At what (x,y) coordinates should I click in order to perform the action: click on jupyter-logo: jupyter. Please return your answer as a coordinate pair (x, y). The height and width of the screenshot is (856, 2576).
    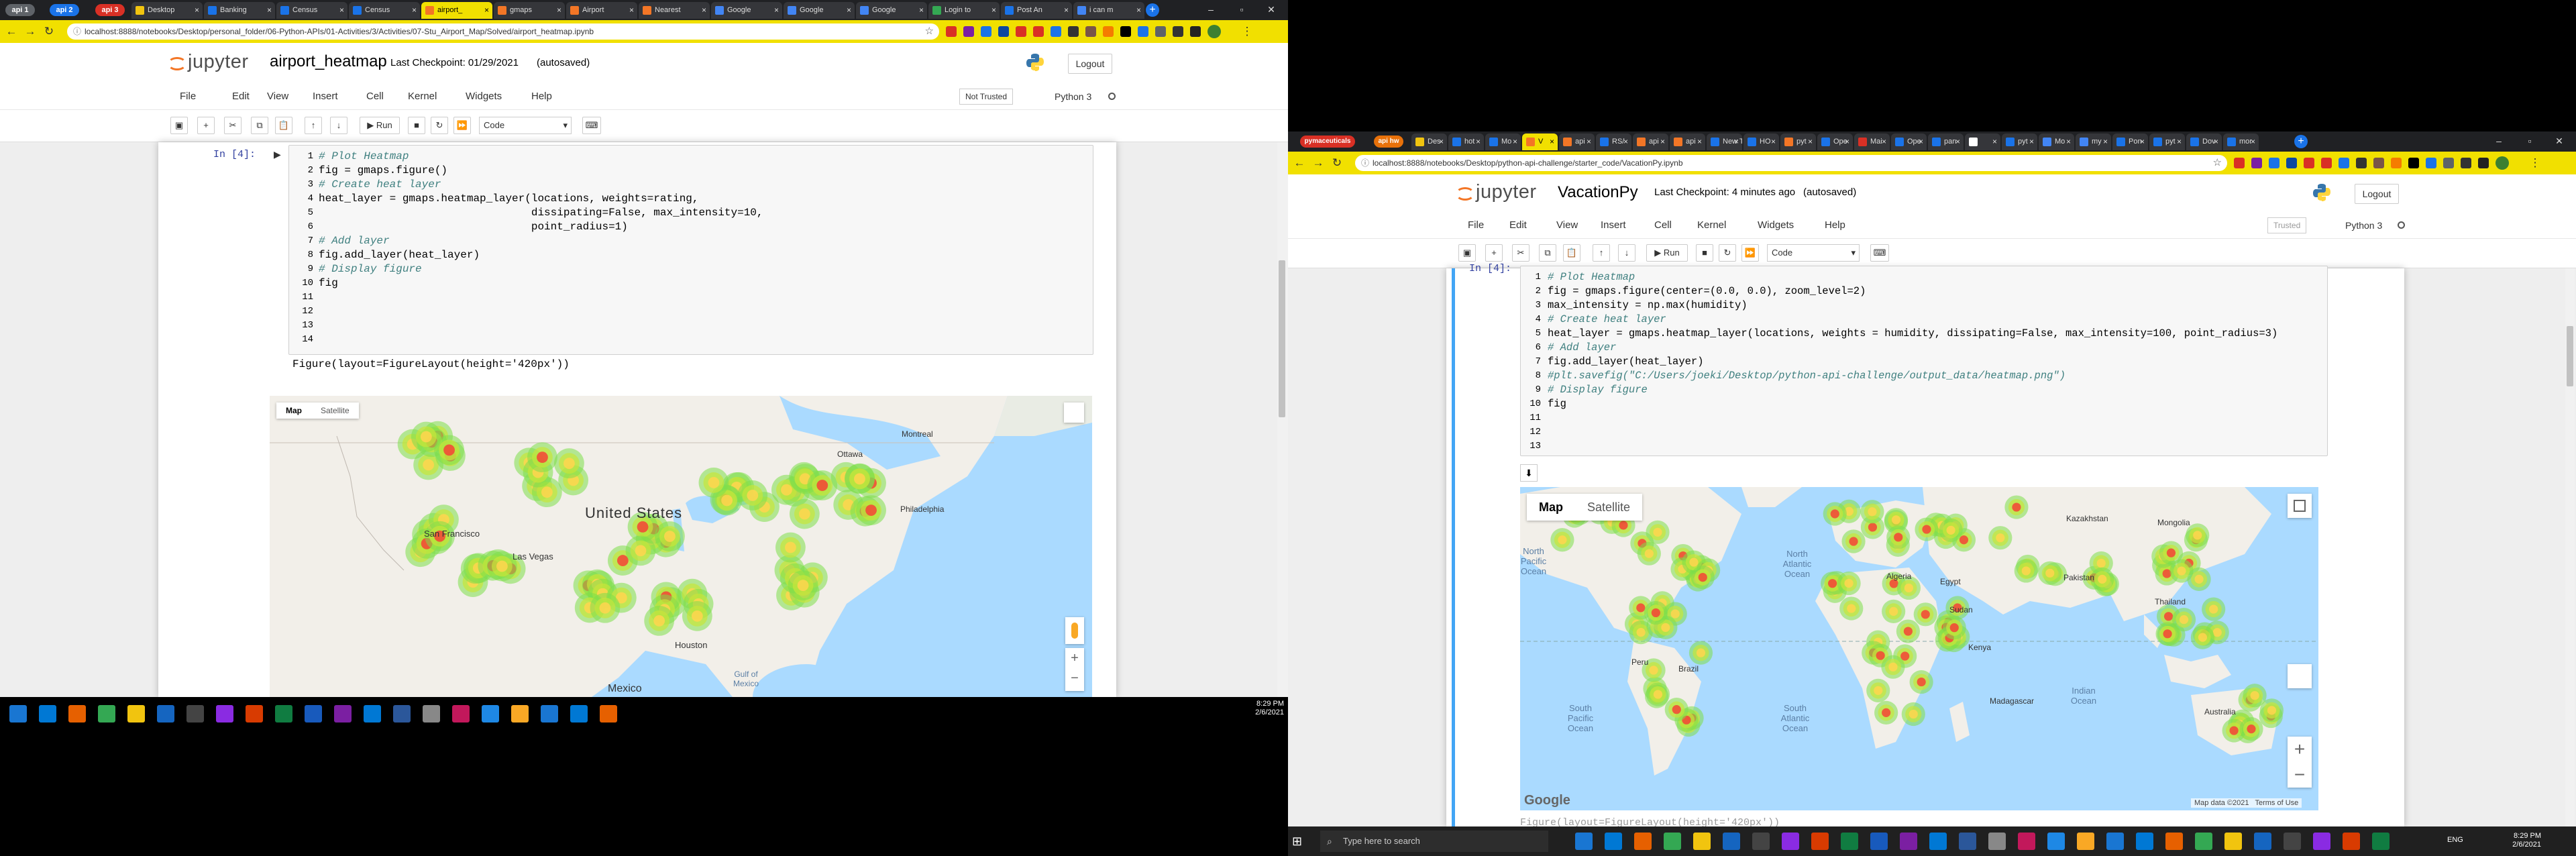
    Looking at the image, I should click on (1496, 192).